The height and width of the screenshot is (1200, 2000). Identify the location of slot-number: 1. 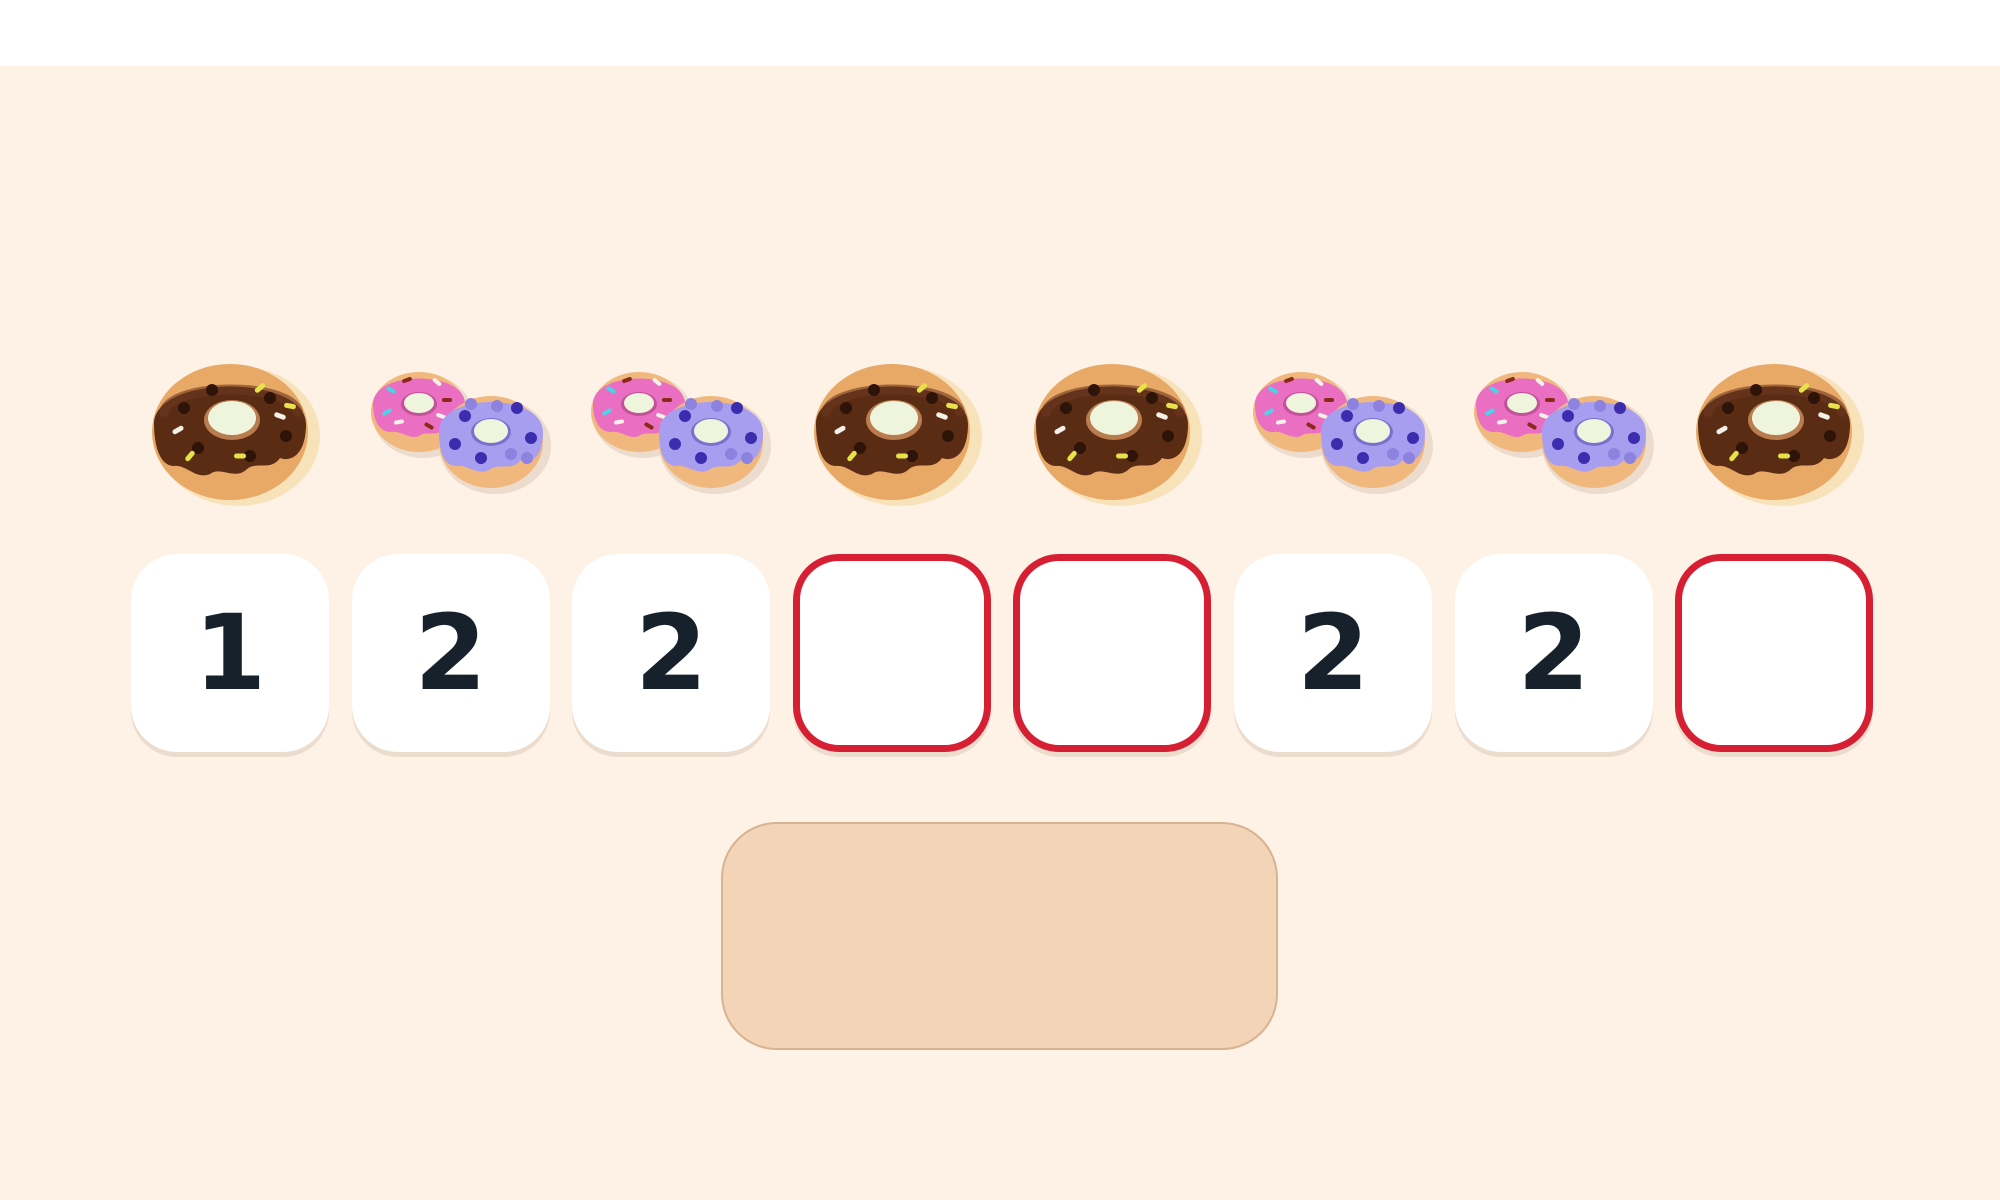
(230, 653).